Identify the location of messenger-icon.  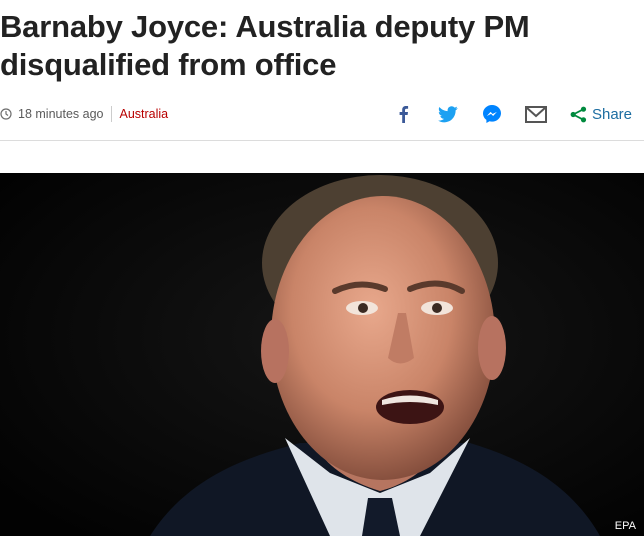
(491, 114).